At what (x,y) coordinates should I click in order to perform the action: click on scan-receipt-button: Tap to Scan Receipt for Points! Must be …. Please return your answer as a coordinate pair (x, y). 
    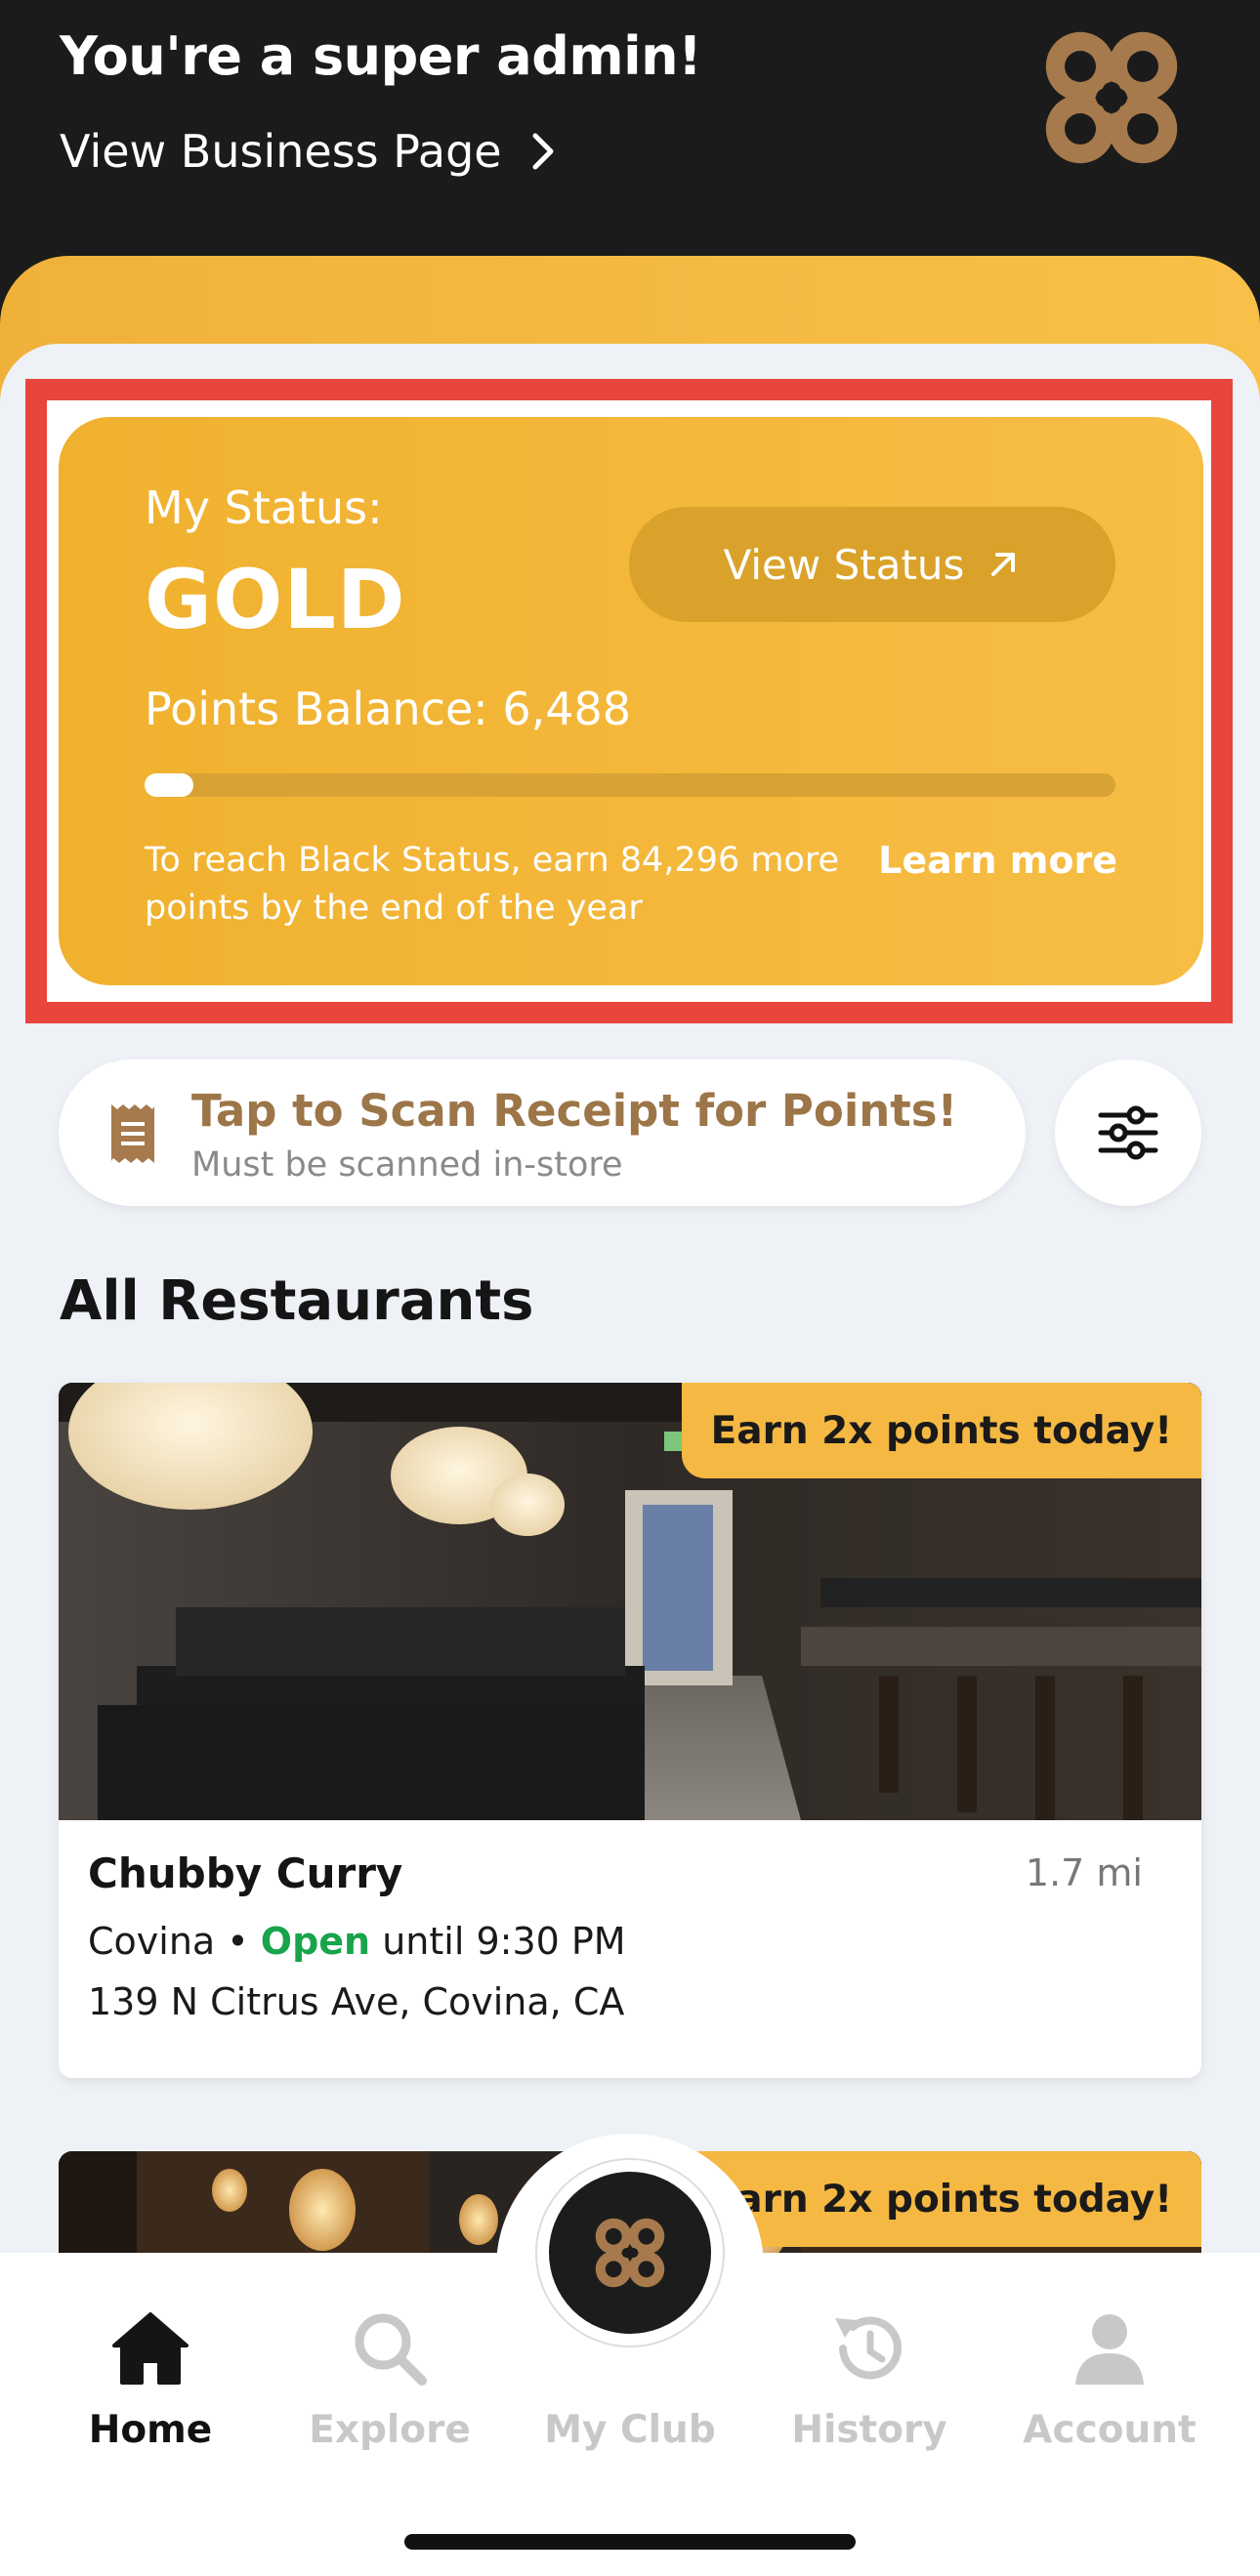
    Looking at the image, I should click on (542, 1132).